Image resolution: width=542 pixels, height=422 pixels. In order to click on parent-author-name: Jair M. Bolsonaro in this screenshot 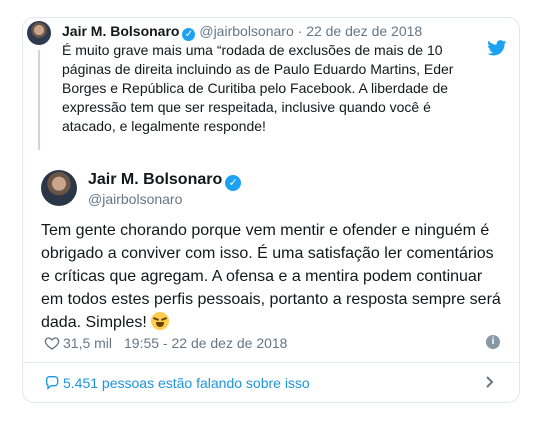, I will do `click(120, 31)`.